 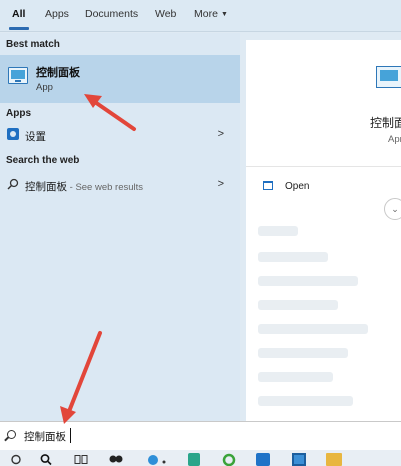 I want to click on web-item-hint: - See web results, so click(x=105, y=187).